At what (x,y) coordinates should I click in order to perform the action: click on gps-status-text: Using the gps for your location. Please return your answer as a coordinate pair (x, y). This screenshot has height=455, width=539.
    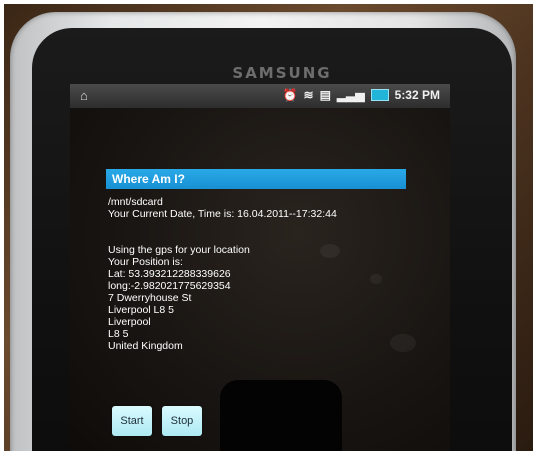
    Looking at the image, I should click on (179, 250).